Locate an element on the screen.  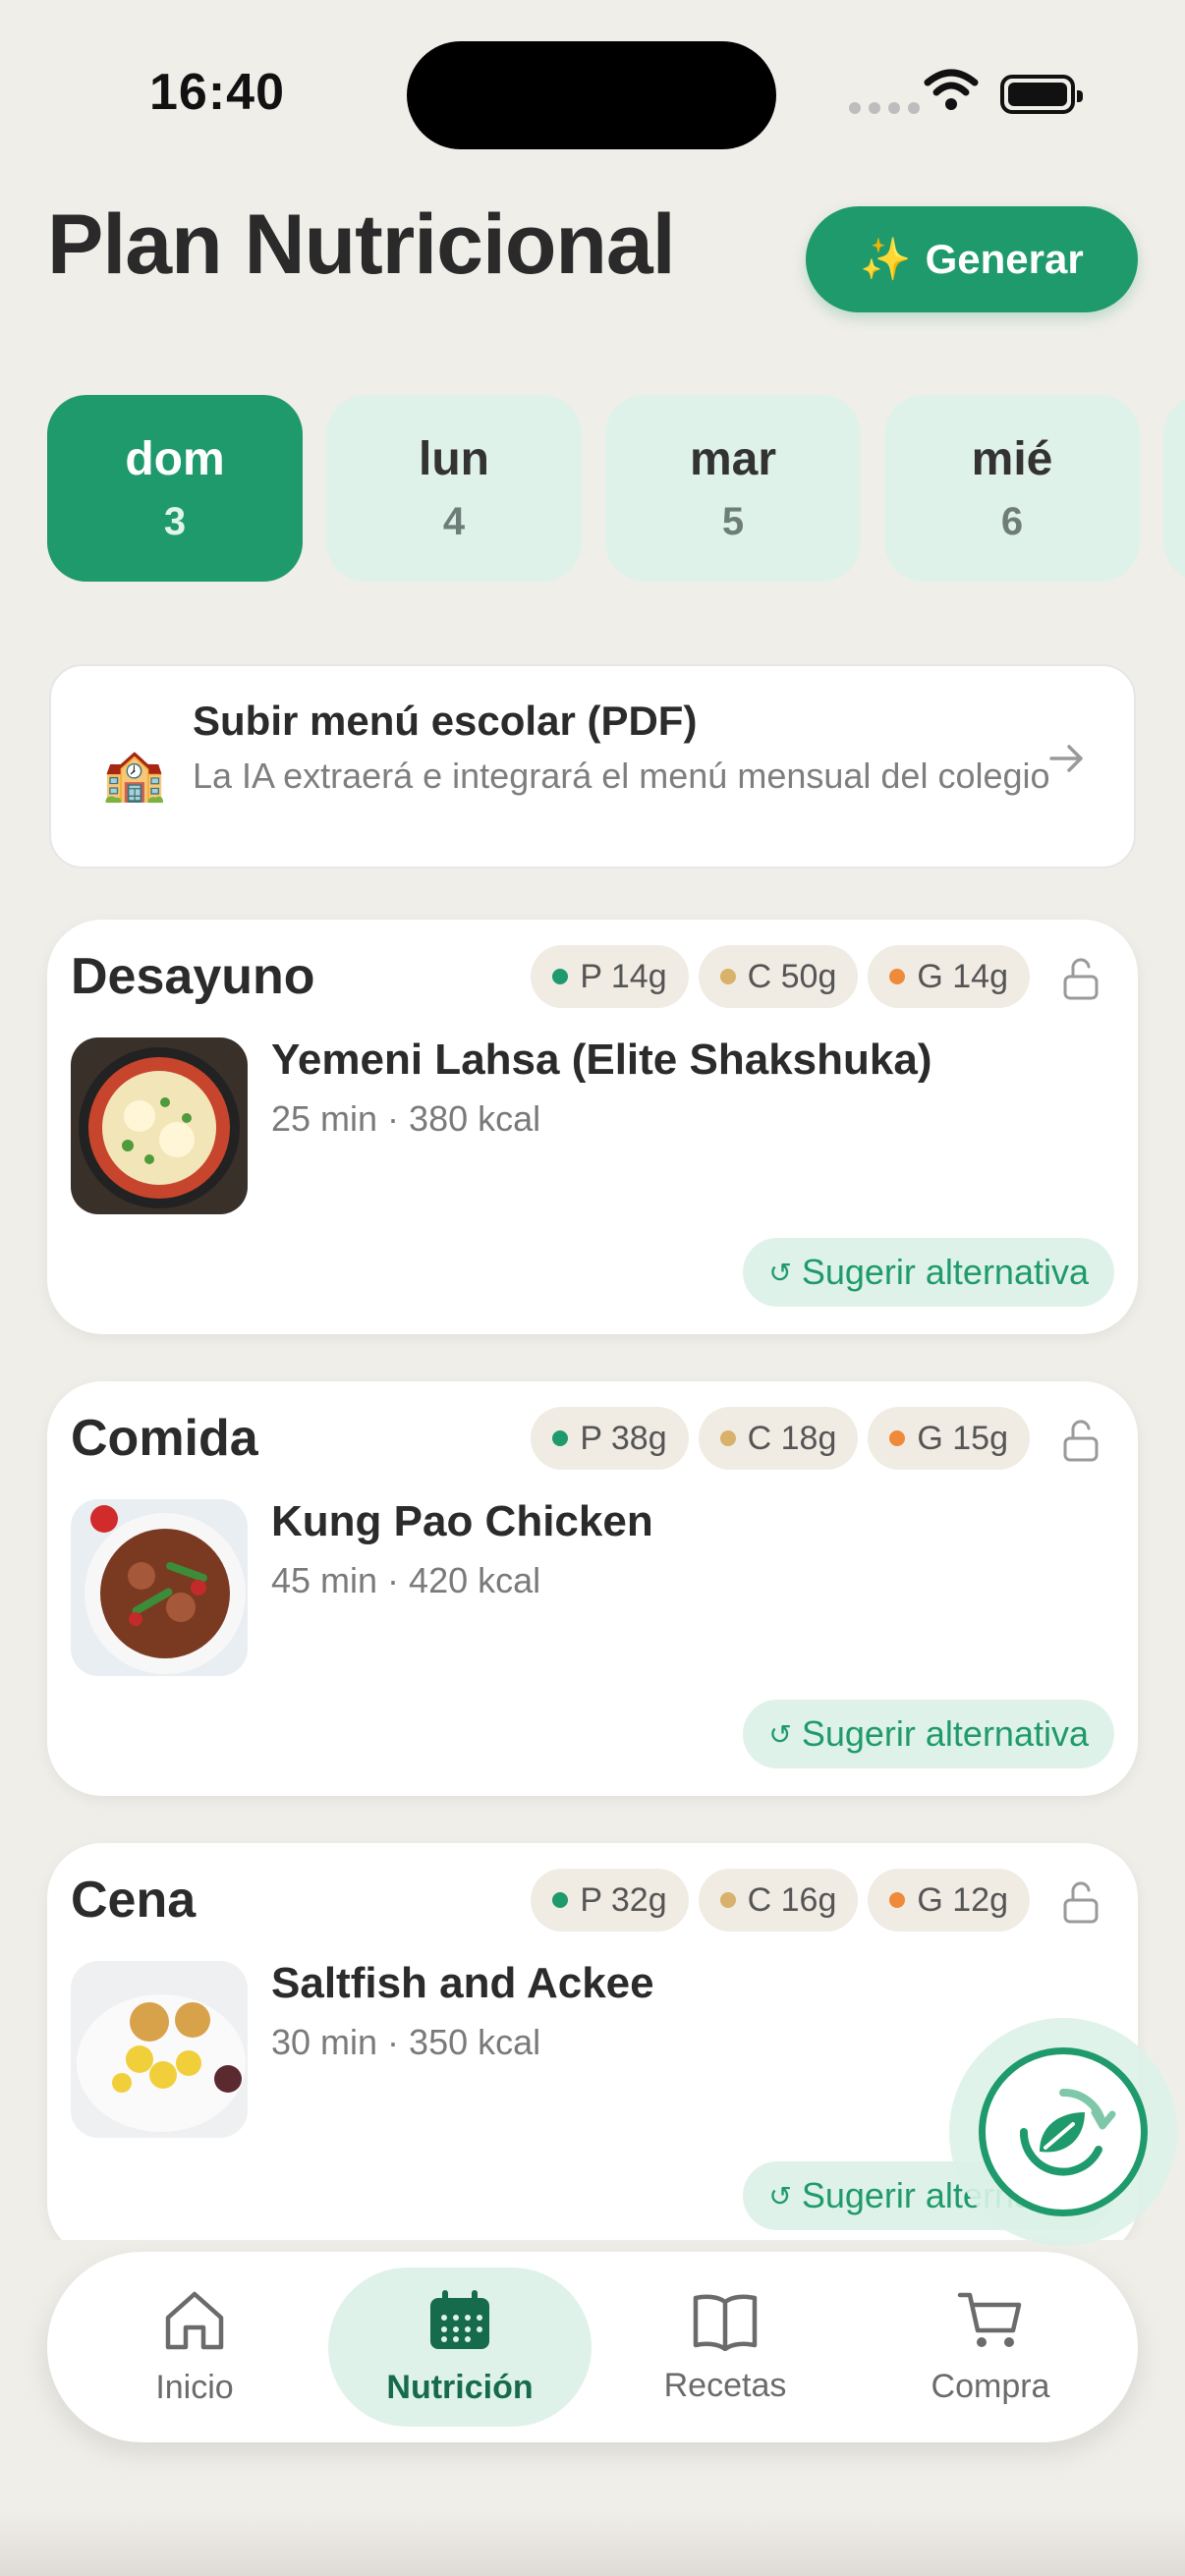
home-indicator-area is located at coordinates (592, 2545).